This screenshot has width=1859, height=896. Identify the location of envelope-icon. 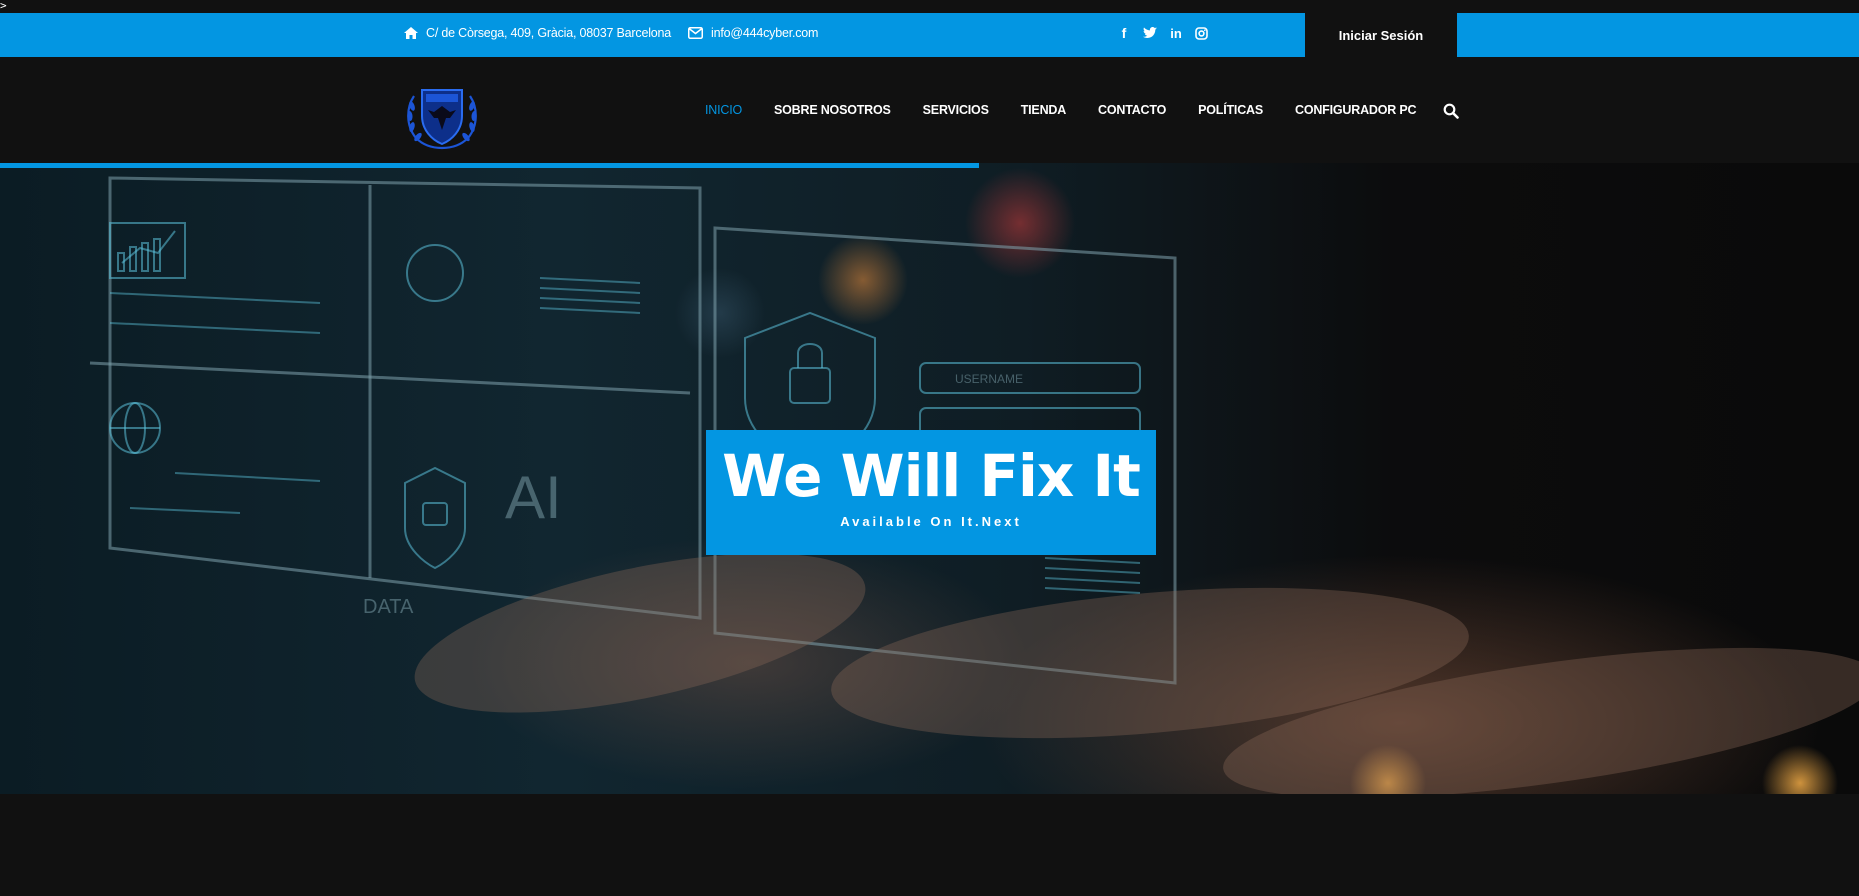
(695, 33).